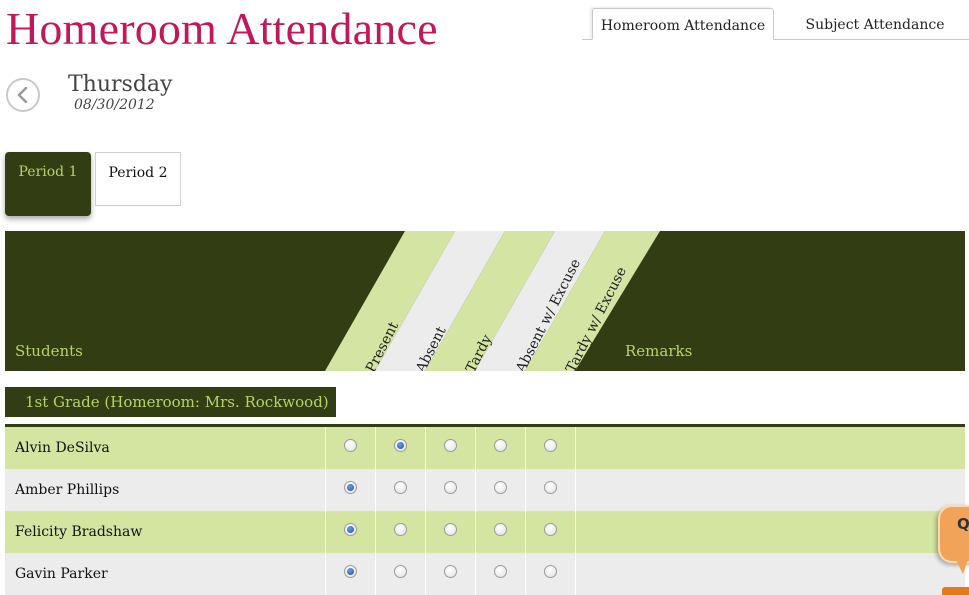  I want to click on table-row: Felicity Bradshaw, so click(485, 532).